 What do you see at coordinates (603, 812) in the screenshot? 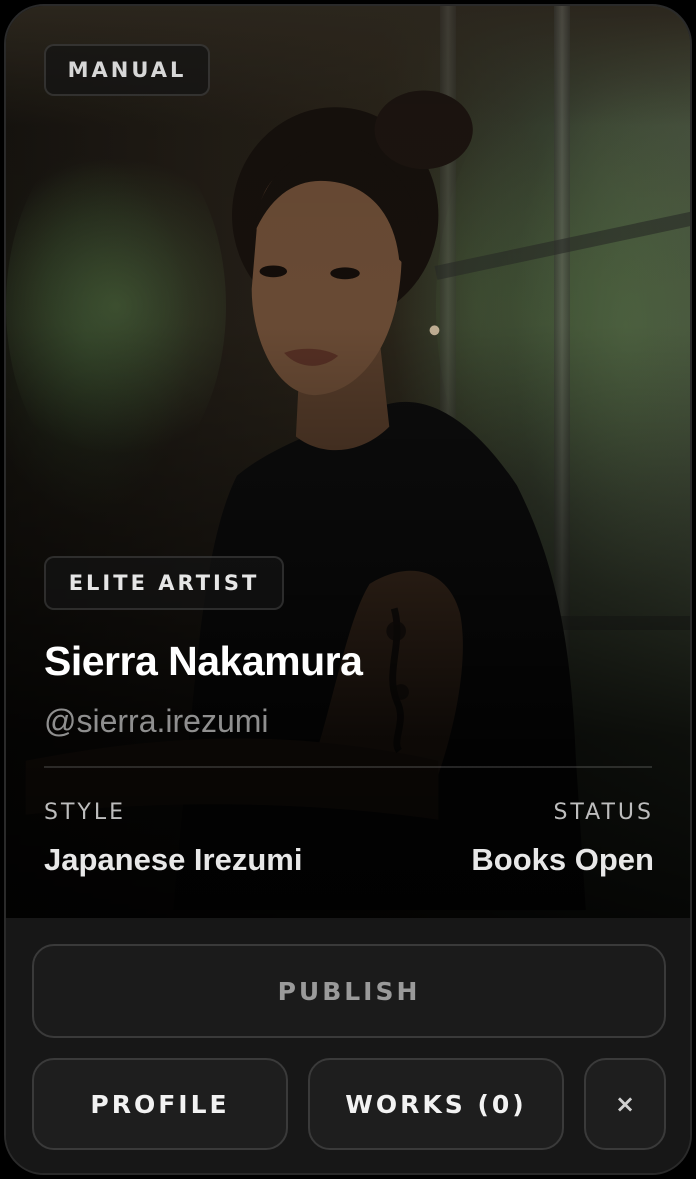
I see `status-label: STATUS` at bounding box center [603, 812].